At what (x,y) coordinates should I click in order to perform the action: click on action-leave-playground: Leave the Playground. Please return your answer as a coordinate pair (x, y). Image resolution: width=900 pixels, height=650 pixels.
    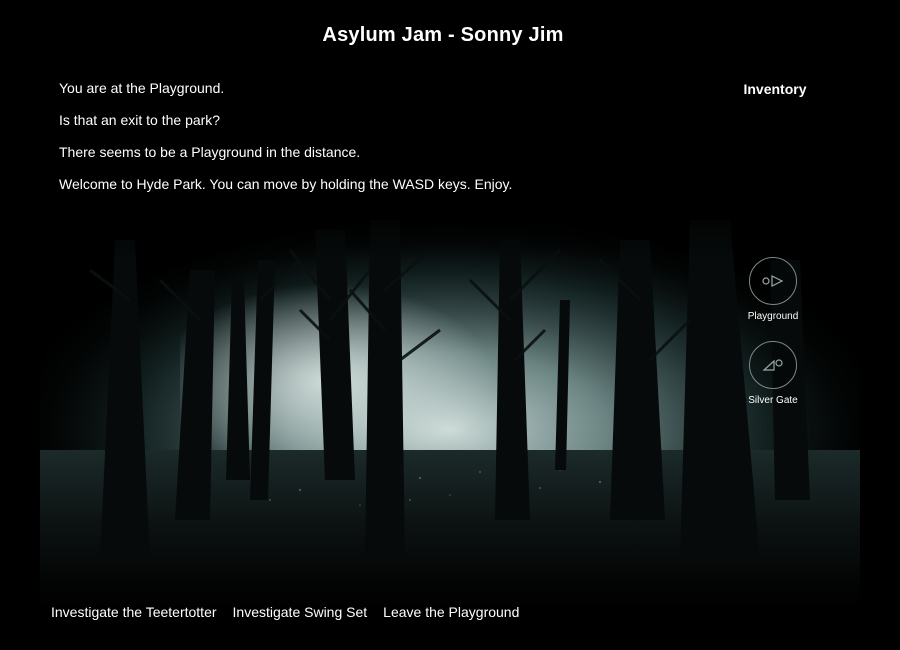
    Looking at the image, I should click on (451, 612).